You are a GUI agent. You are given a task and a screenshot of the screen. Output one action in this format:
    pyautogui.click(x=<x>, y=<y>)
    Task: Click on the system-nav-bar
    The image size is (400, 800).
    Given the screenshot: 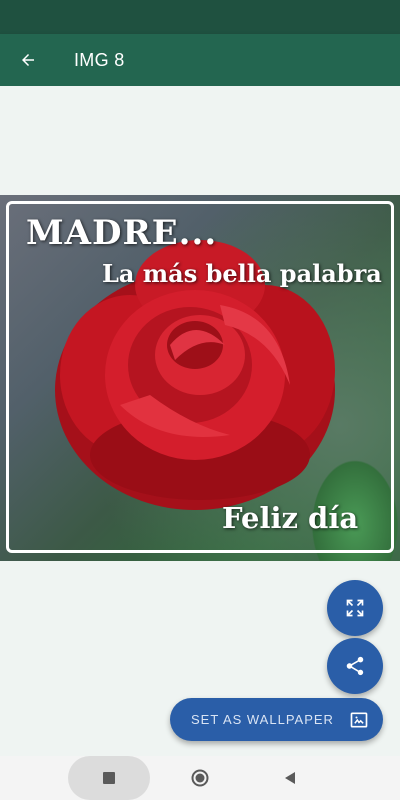 What is the action you would take?
    pyautogui.click(x=200, y=778)
    